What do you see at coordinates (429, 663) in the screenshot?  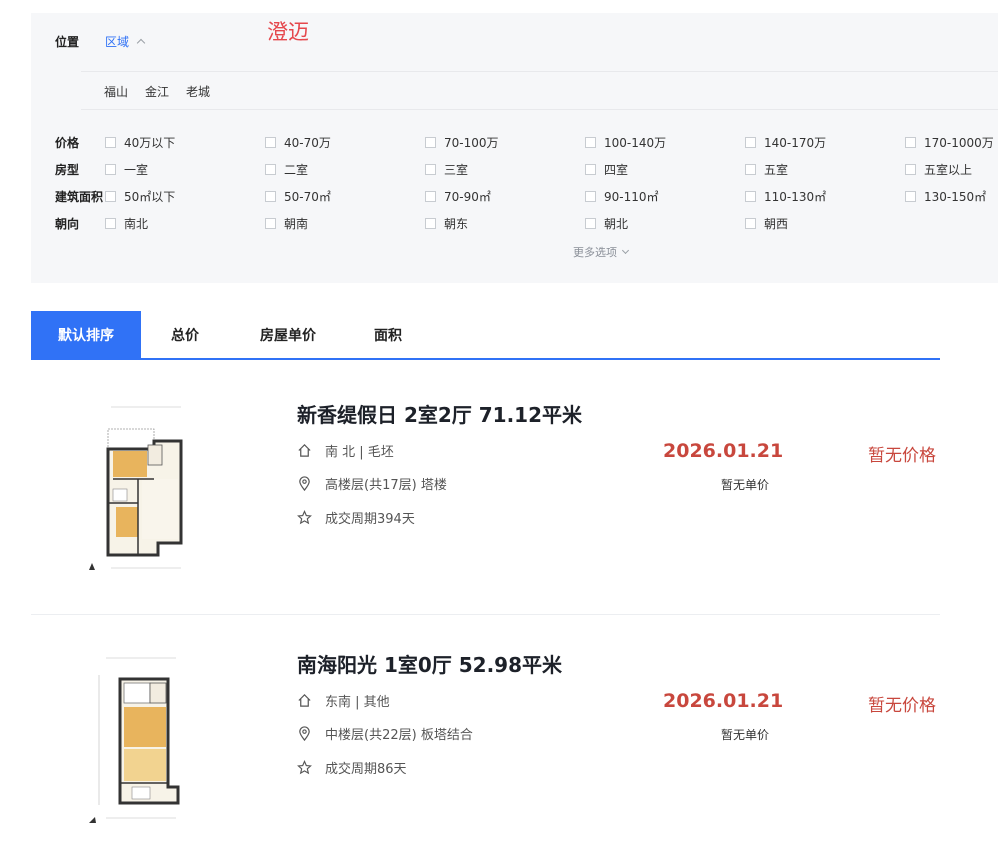 I see `listing-title: 南海阳光 1室0厅 52.98平米` at bounding box center [429, 663].